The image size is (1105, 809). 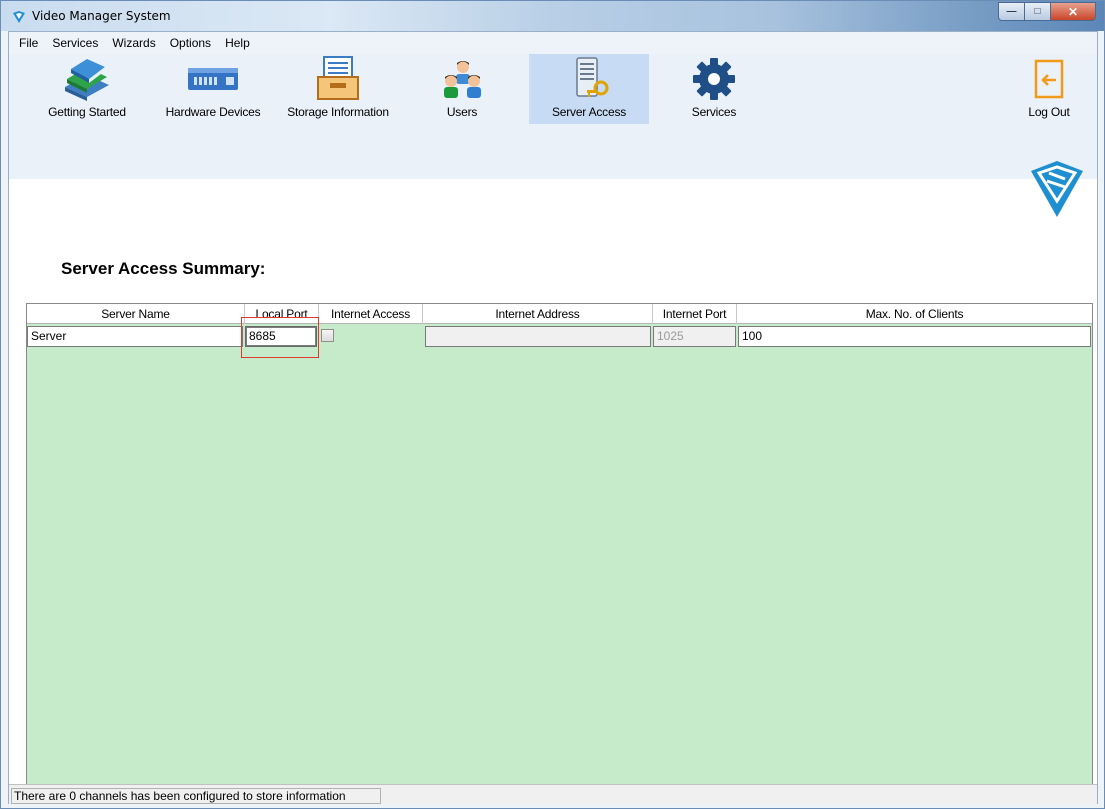 What do you see at coordinates (1011, 11) in the screenshot?
I see `minimize-button: —` at bounding box center [1011, 11].